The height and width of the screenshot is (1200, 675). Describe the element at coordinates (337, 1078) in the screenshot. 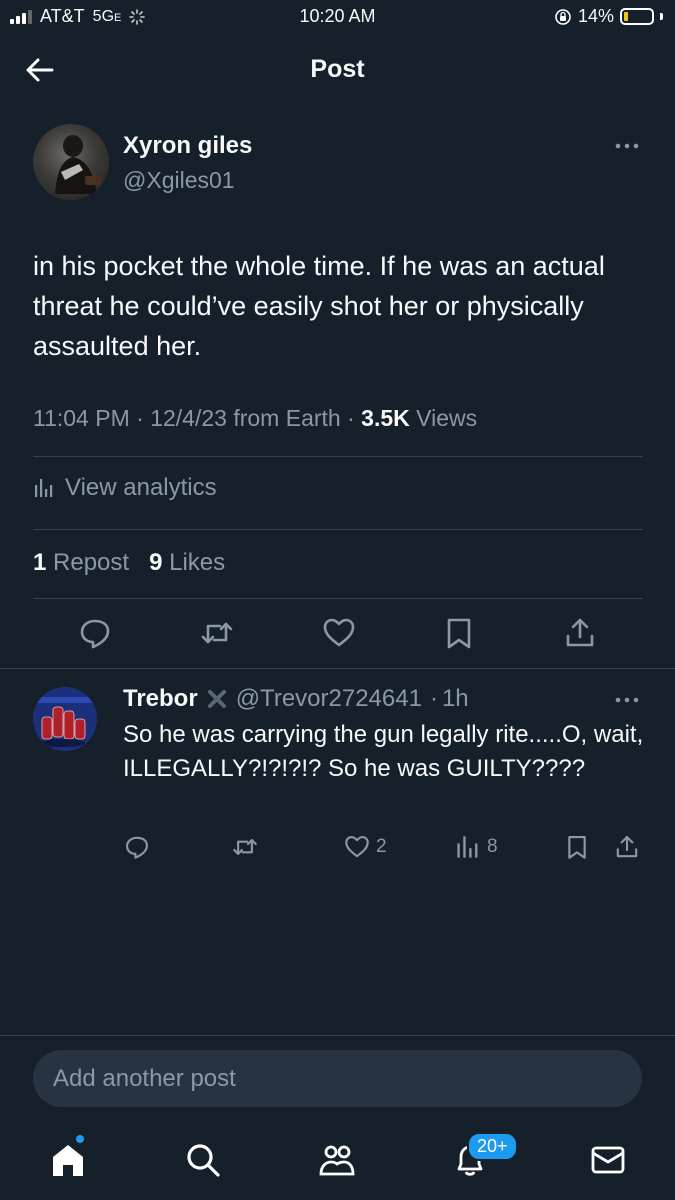

I see `compose-input: Add another post` at that location.